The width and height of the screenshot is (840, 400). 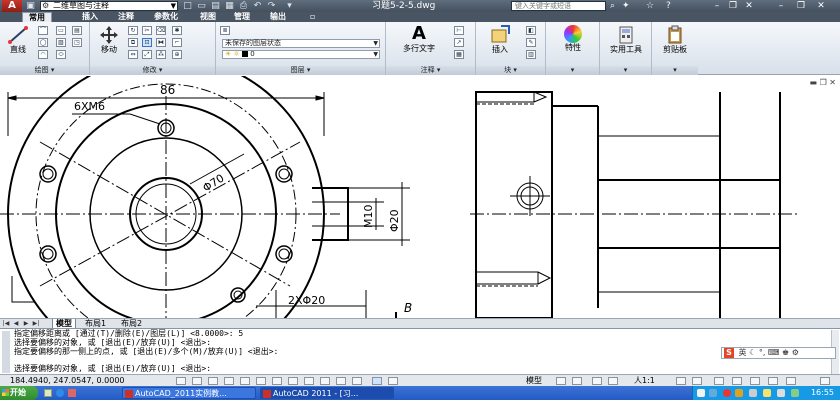 I want to click on plot-icon: ⎙, so click(x=243, y=6).